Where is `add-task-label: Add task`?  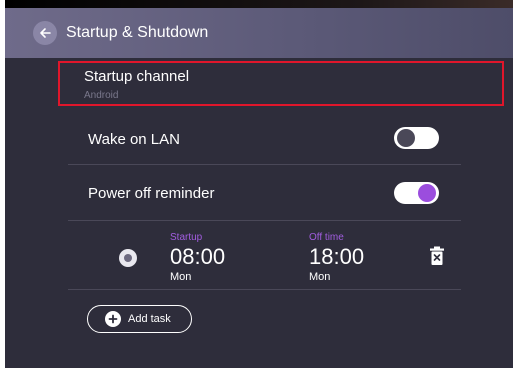 add-task-label: Add task is located at coordinates (149, 319).